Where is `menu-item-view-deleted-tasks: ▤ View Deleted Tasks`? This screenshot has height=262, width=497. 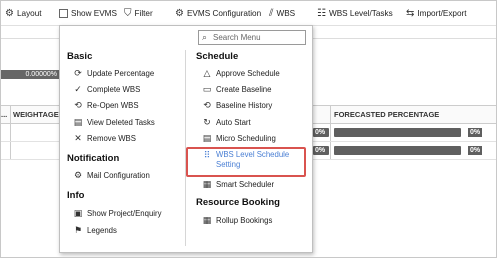 menu-item-view-deleted-tasks: ▤ View Deleted Tasks is located at coordinates (114, 122).